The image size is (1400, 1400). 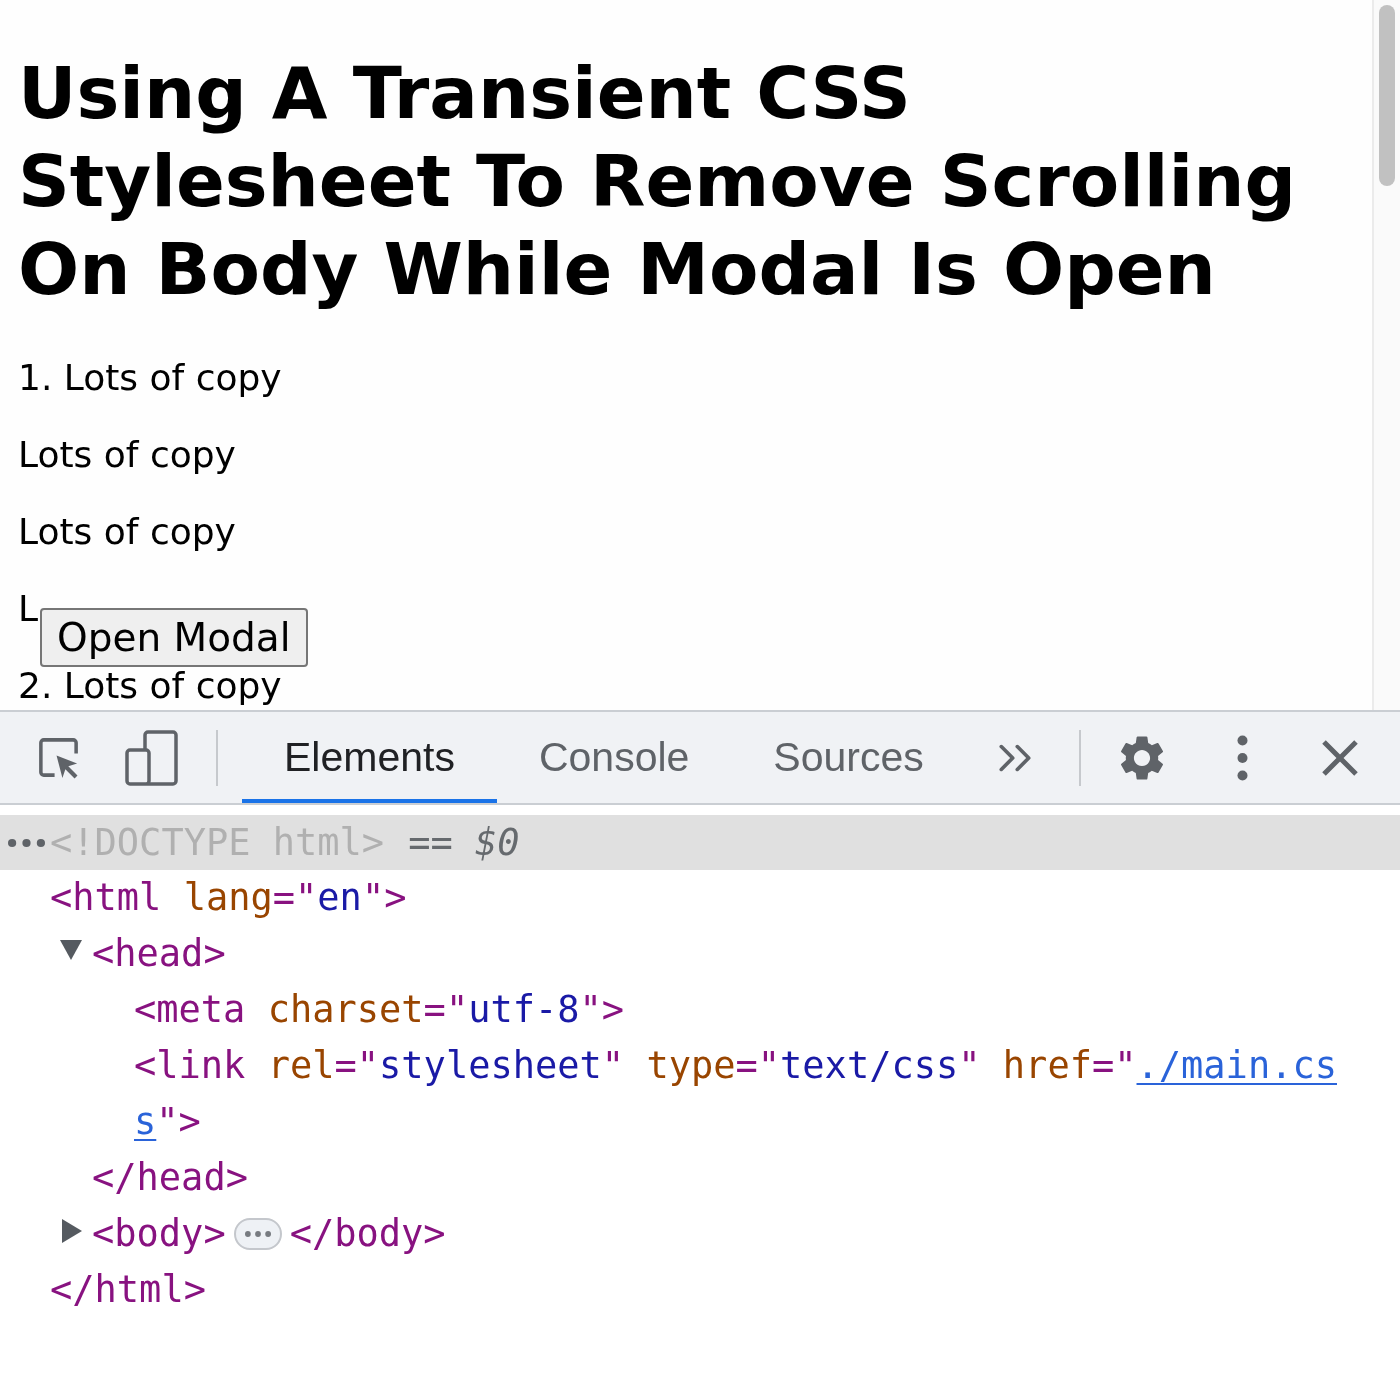 What do you see at coordinates (614, 757) in the screenshot?
I see `tab: Console` at bounding box center [614, 757].